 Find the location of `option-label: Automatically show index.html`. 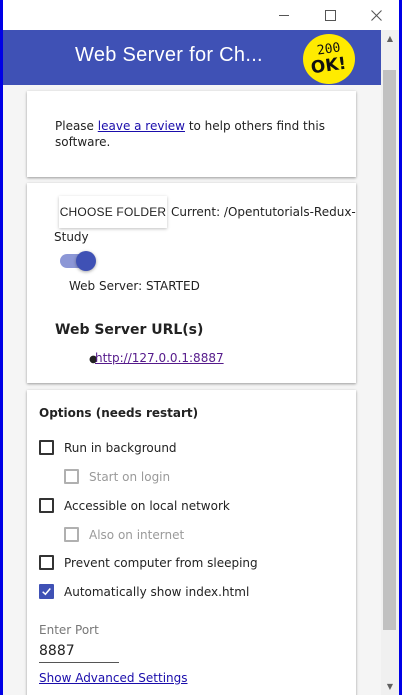

option-label: Automatically show index.html is located at coordinates (157, 591).